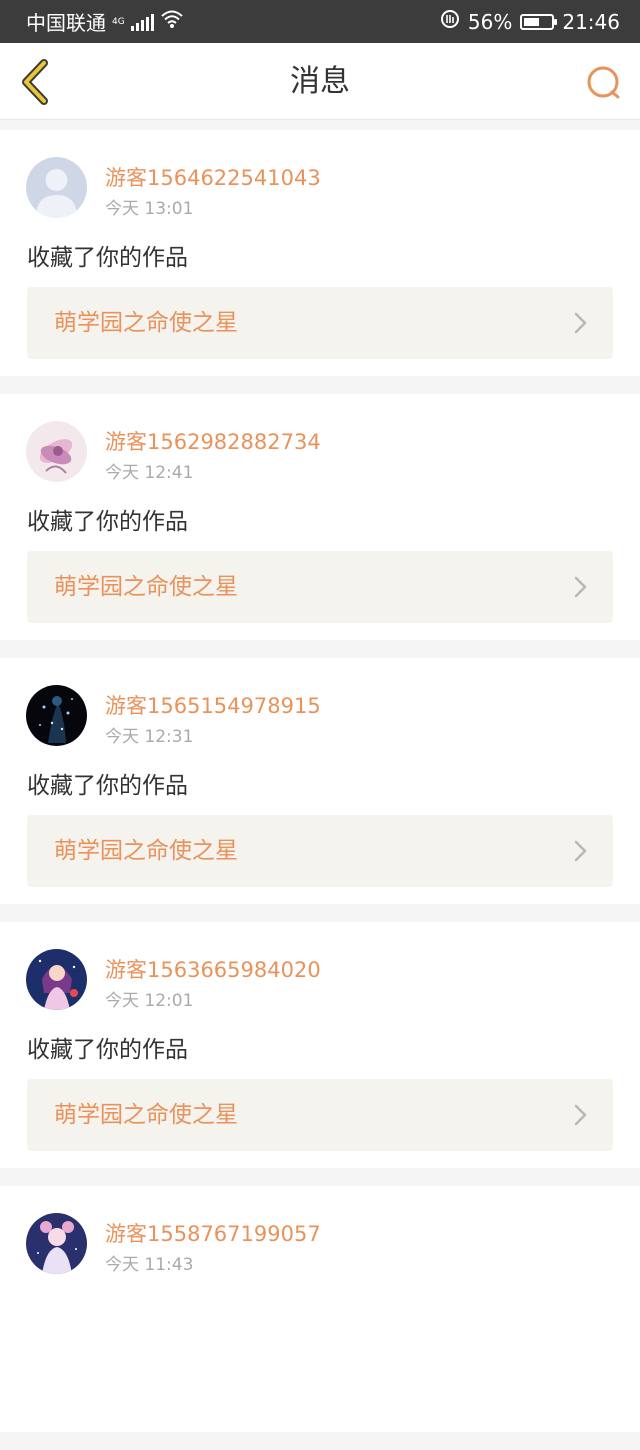 The width and height of the screenshot is (640, 1450). I want to click on timestamp: 今天 12:01, so click(149, 1001).